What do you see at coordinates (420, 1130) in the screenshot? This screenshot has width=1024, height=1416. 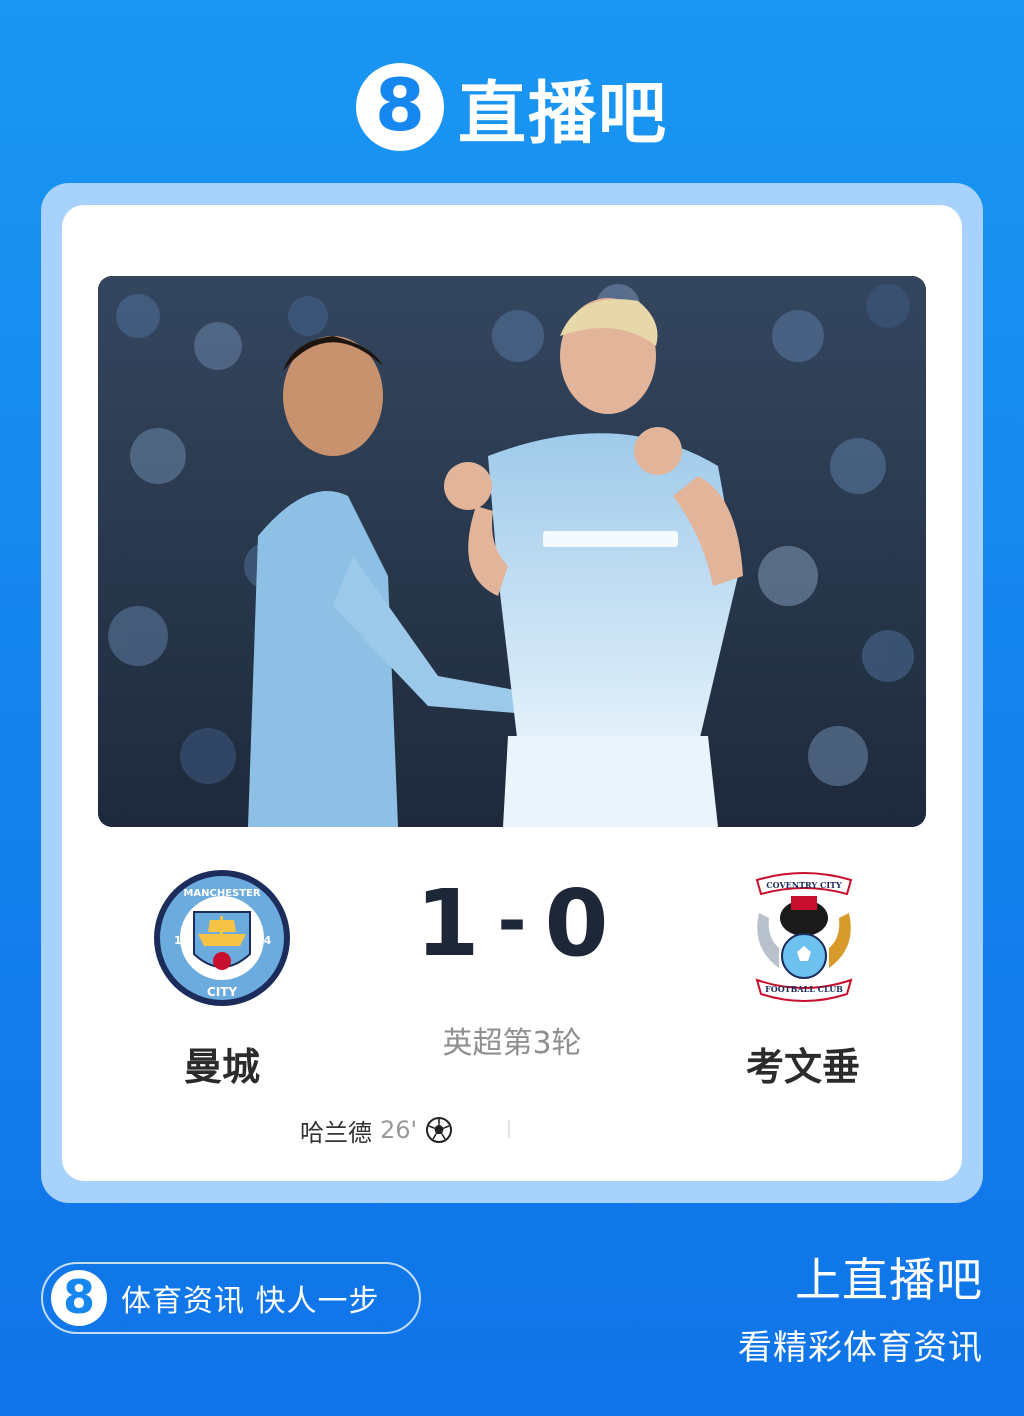 I see `scorer-item: 哈兰德 26'` at bounding box center [420, 1130].